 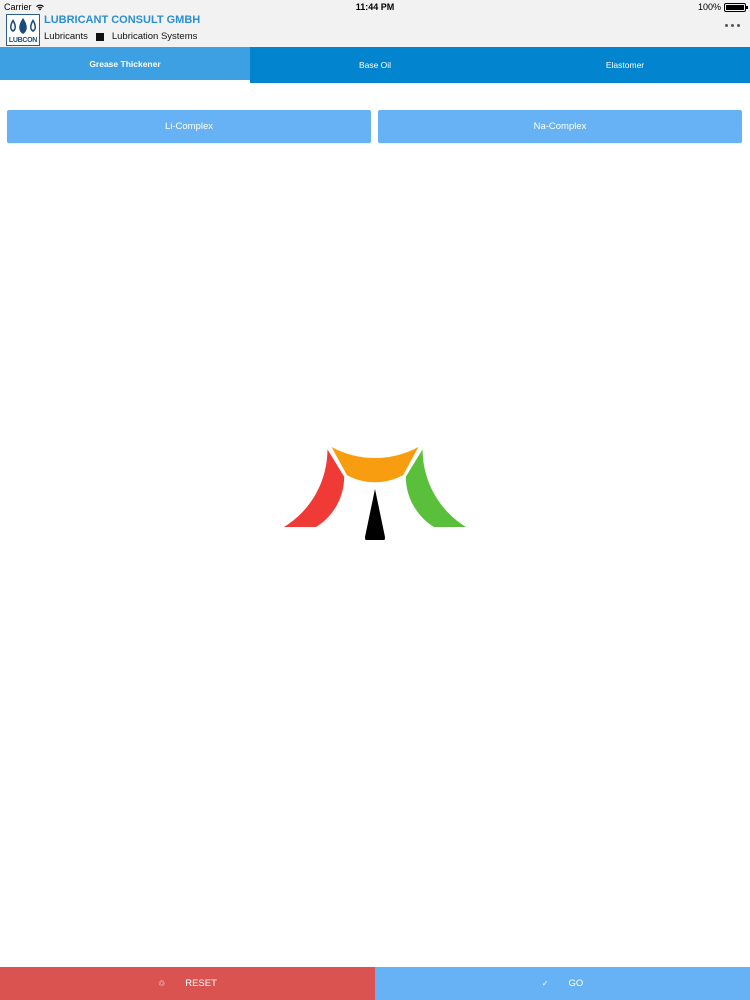 What do you see at coordinates (375, 514) in the screenshot?
I see `gauge-needle` at bounding box center [375, 514].